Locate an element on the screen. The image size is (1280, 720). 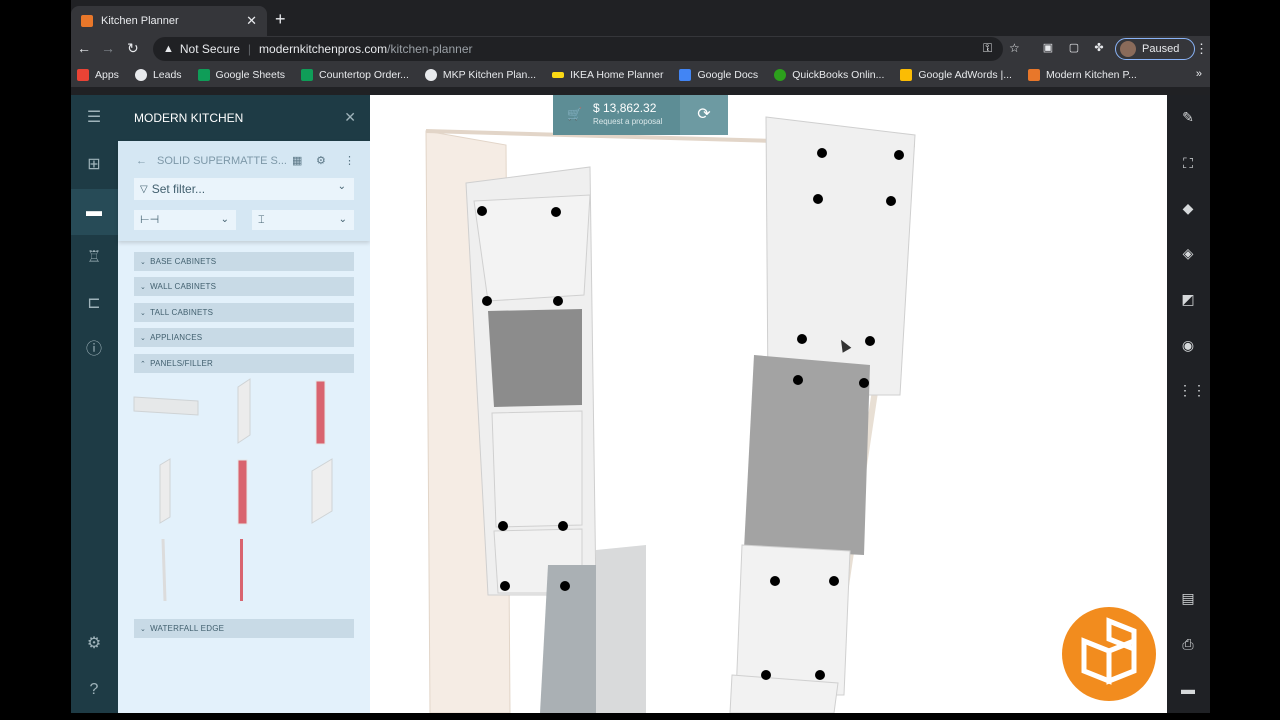
thumb-vertical-panel is located at coordinates (244, 411).